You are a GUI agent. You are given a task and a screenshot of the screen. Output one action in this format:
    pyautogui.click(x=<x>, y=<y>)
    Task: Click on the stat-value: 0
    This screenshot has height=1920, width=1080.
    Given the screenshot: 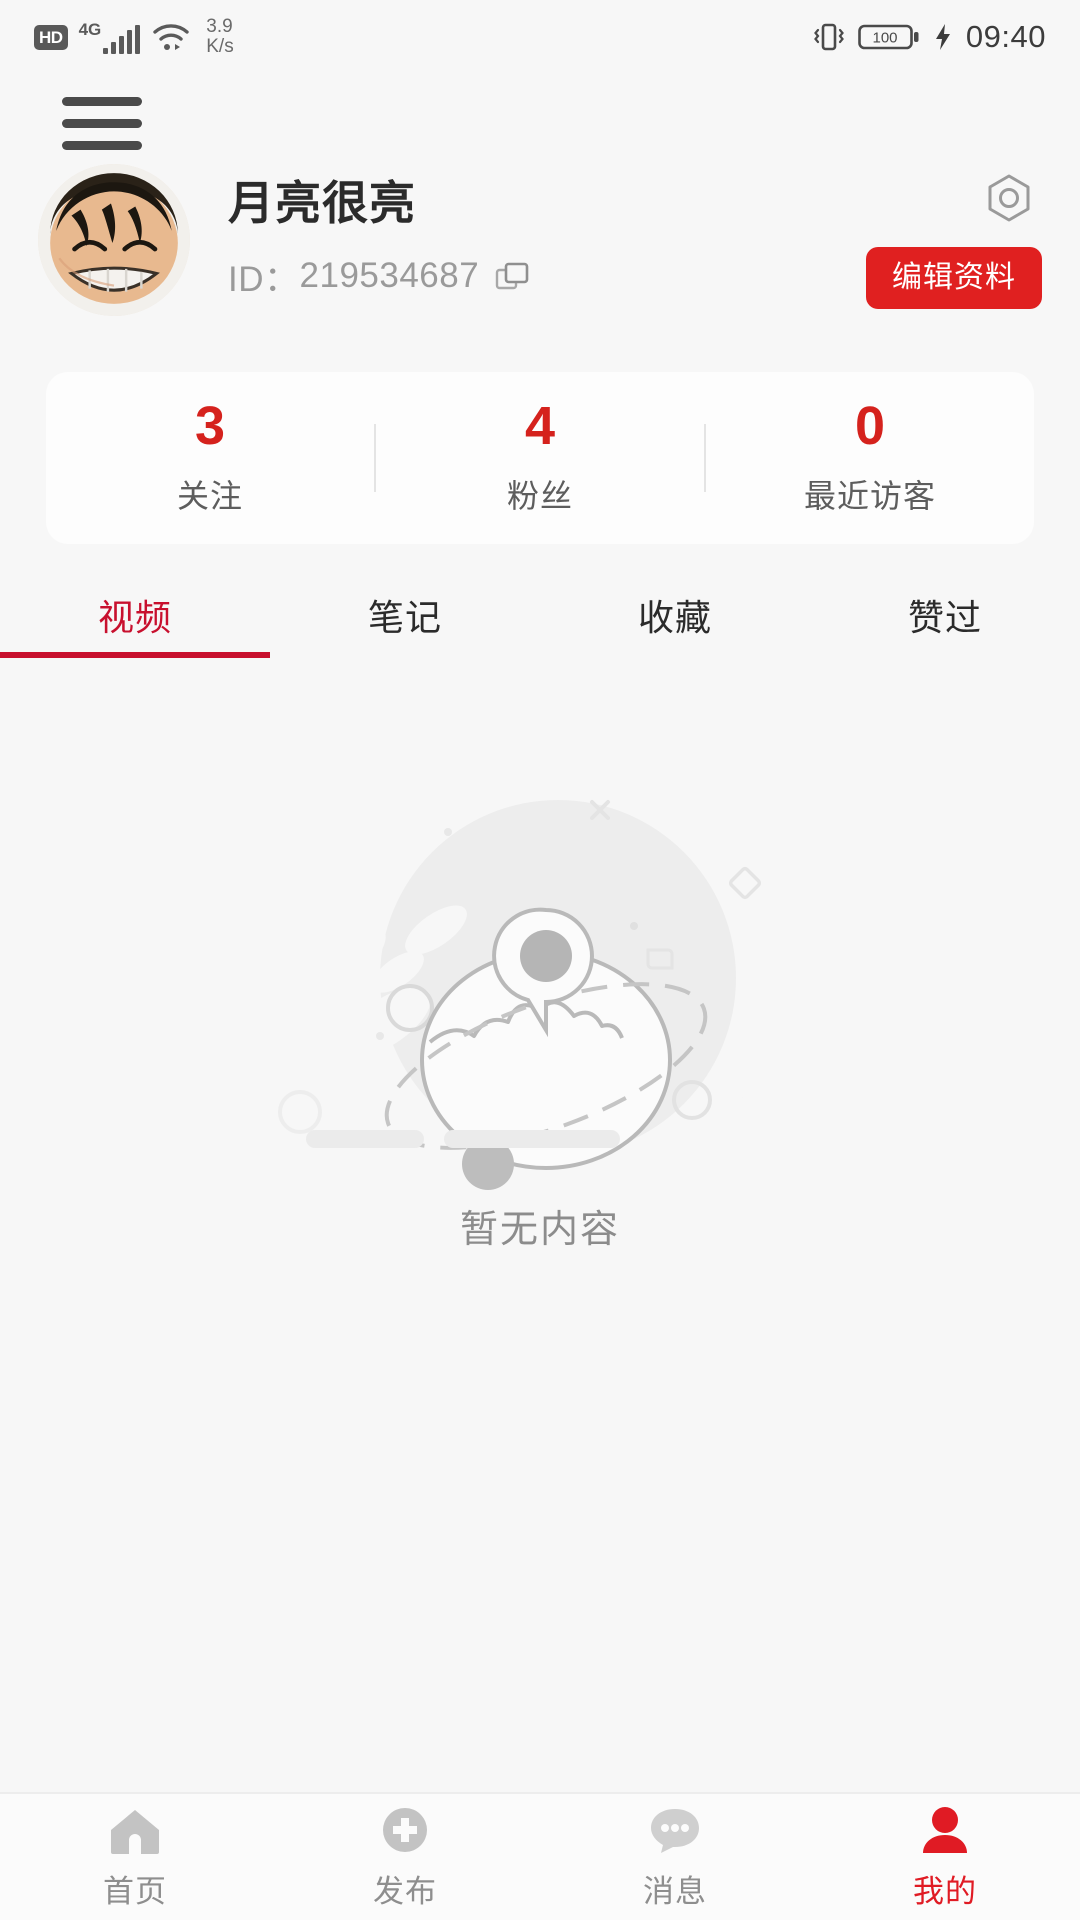 What is the action you would take?
    pyautogui.click(x=870, y=426)
    